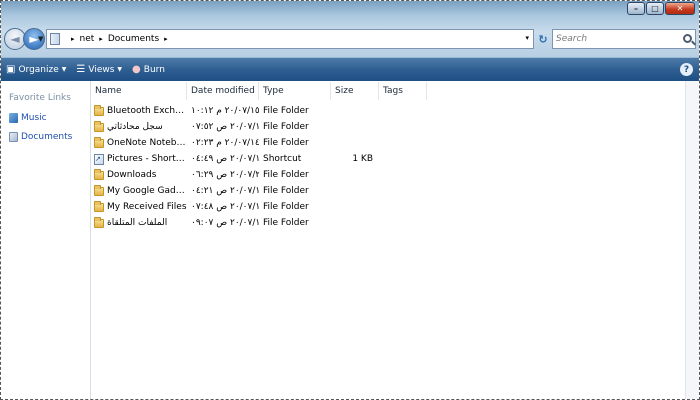  I want to click on file-date: ٢٠/٠٧/١٥ ص ٠٧:٤٨, so click(225, 207).